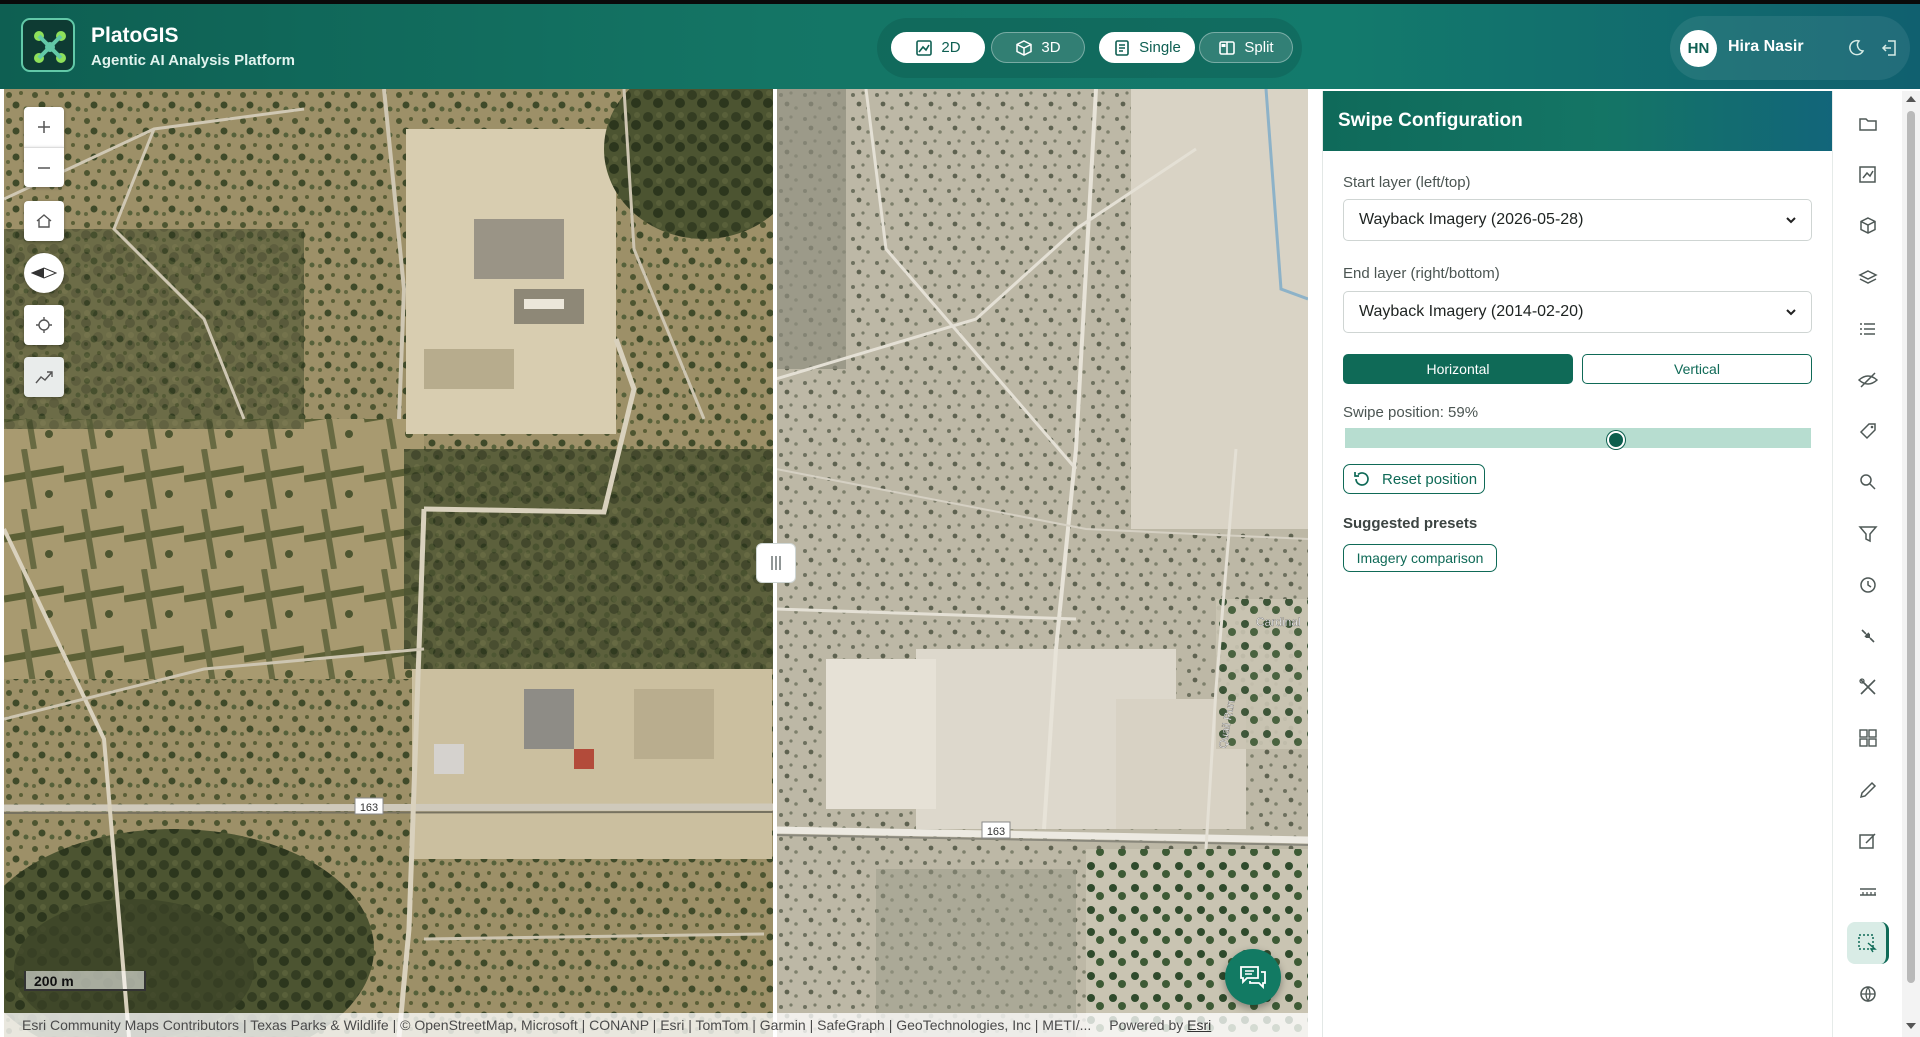  What do you see at coordinates (1911, 99) in the screenshot?
I see `scroll-up-arrow` at bounding box center [1911, 99].